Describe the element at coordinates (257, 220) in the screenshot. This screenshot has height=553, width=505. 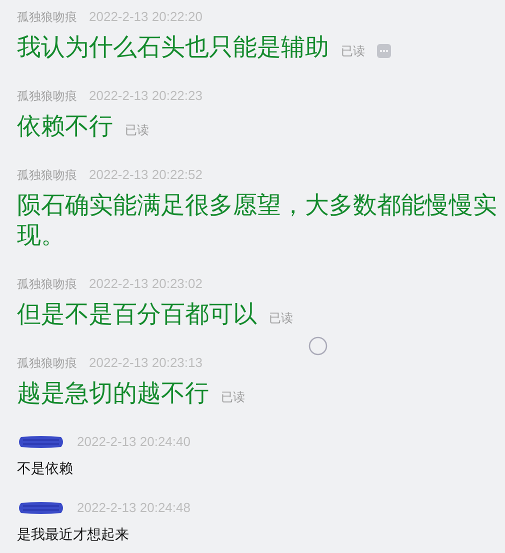
I see `message-text: 陨石确实能满足很多愿望，大多数都能慢慢实现。` at that location.